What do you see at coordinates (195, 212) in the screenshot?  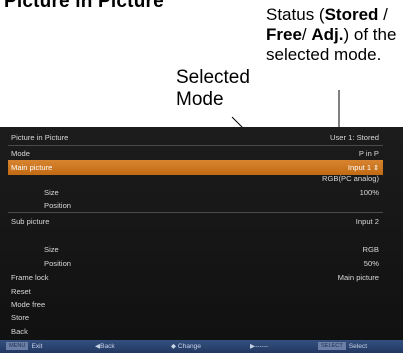 I see `menu-divider` at bounding box center [195, 212].